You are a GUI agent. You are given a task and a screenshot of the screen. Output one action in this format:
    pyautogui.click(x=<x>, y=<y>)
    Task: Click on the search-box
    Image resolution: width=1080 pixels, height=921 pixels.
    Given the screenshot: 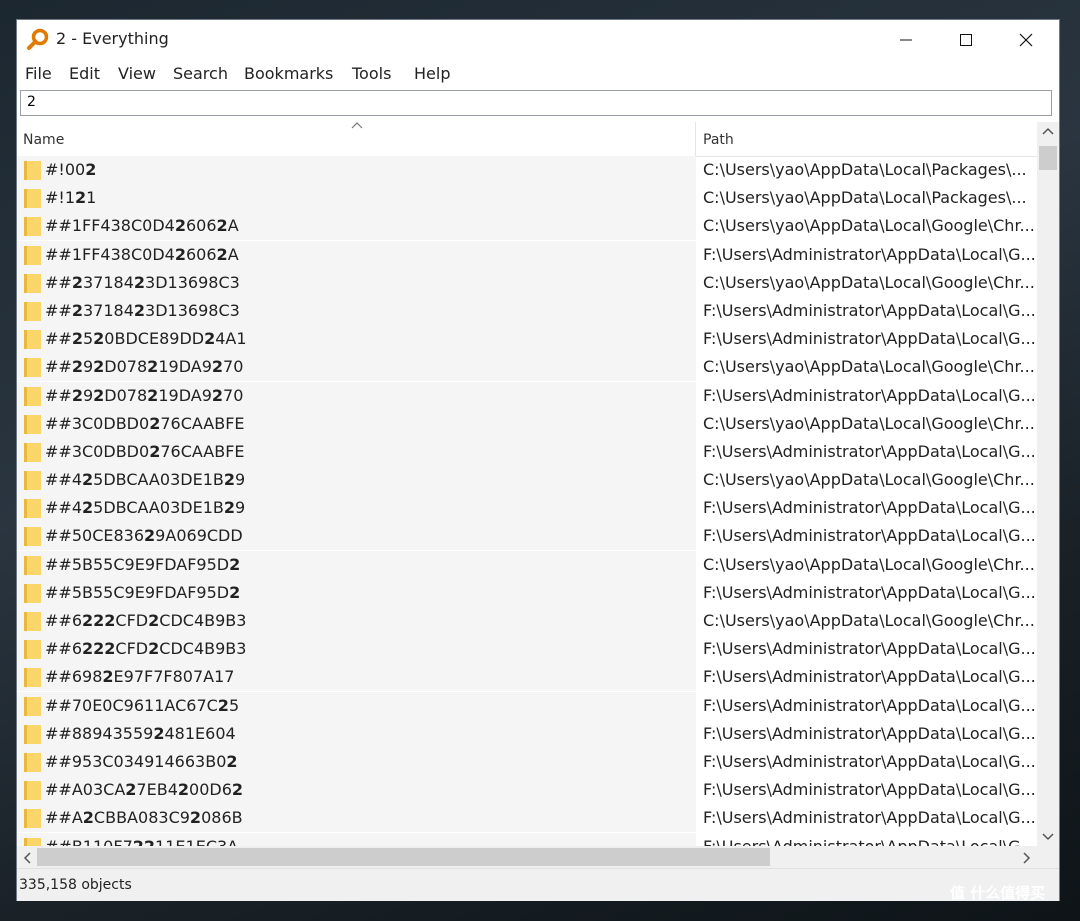 What is the action you would take?
    pyautogui.click(x=536, y=103)
    